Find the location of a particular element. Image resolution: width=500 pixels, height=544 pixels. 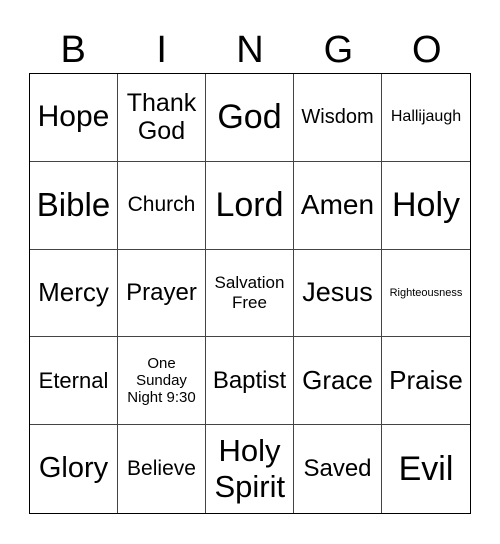

bingo-cell-text: Righteousness is located at coordinates (426, 292).